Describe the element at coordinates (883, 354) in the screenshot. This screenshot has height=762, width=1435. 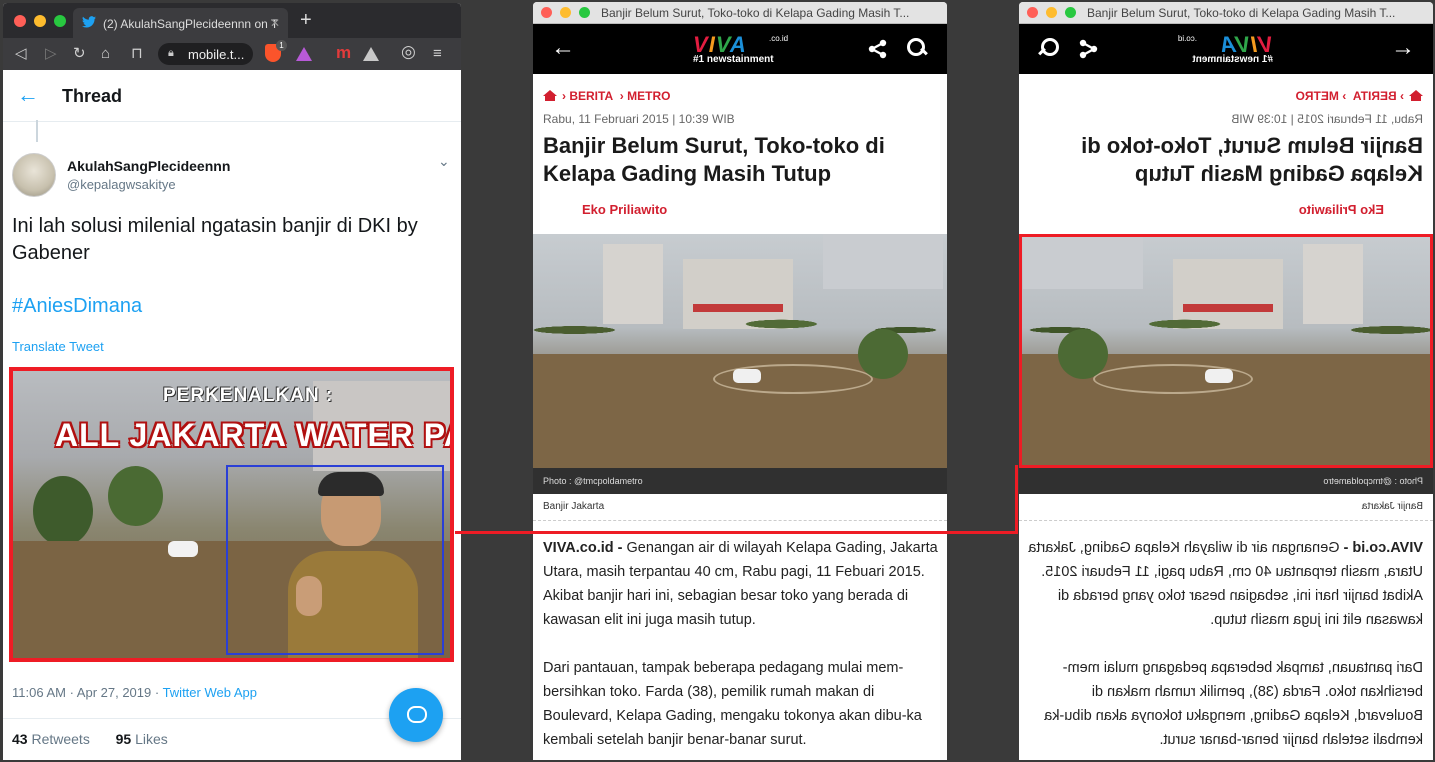
I see `photo-tree` at that location.